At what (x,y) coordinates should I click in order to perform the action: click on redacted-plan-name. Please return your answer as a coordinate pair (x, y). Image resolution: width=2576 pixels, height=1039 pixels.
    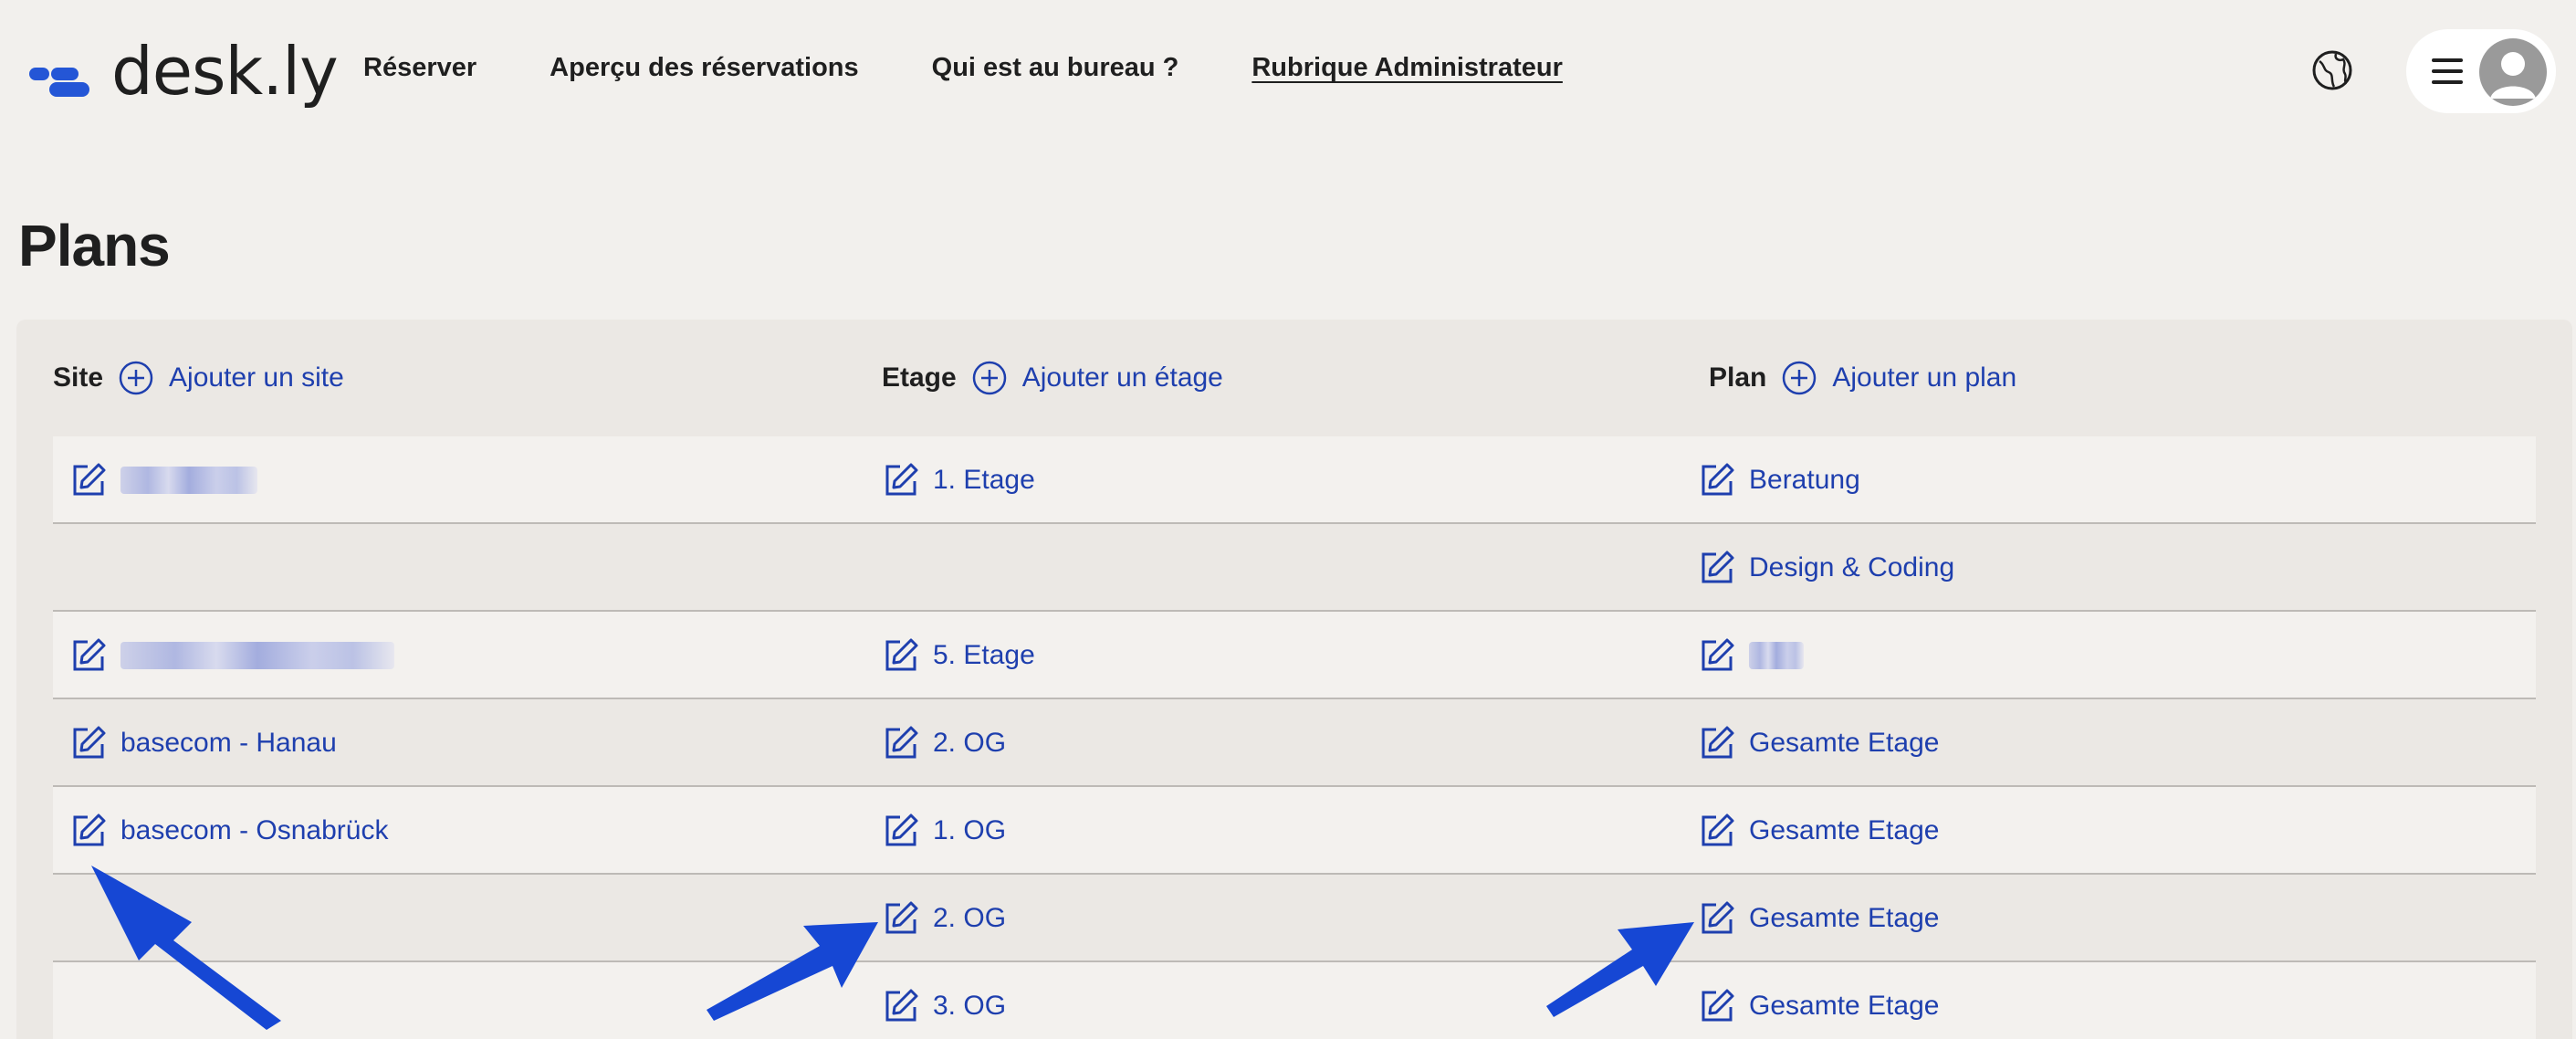
    Looking at the image, I should click on (1776, 655).